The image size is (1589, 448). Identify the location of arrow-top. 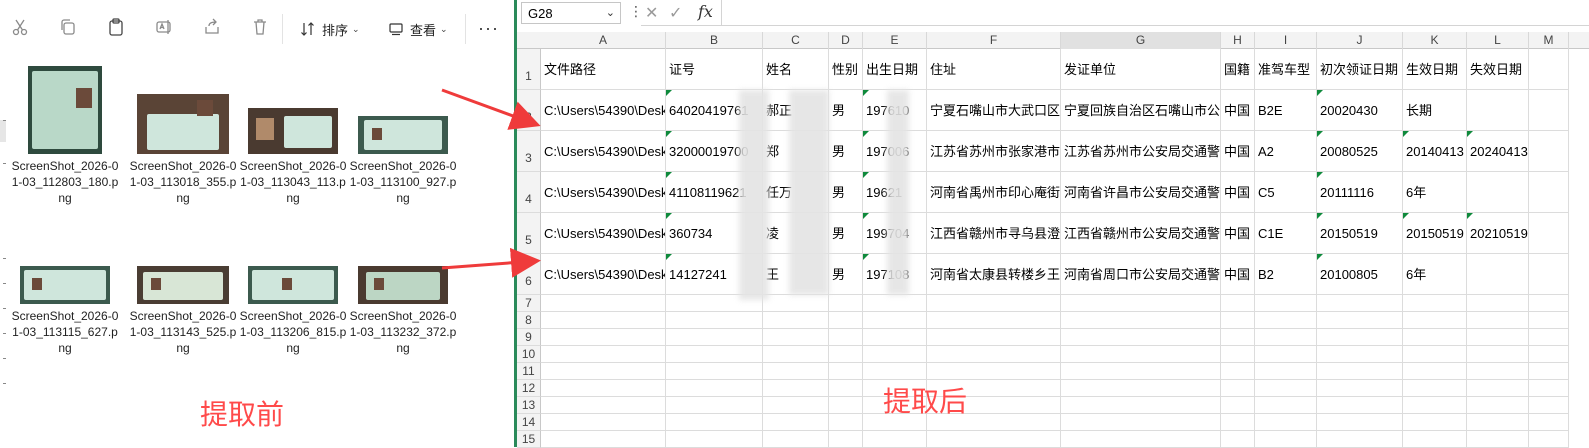
(491, 109).